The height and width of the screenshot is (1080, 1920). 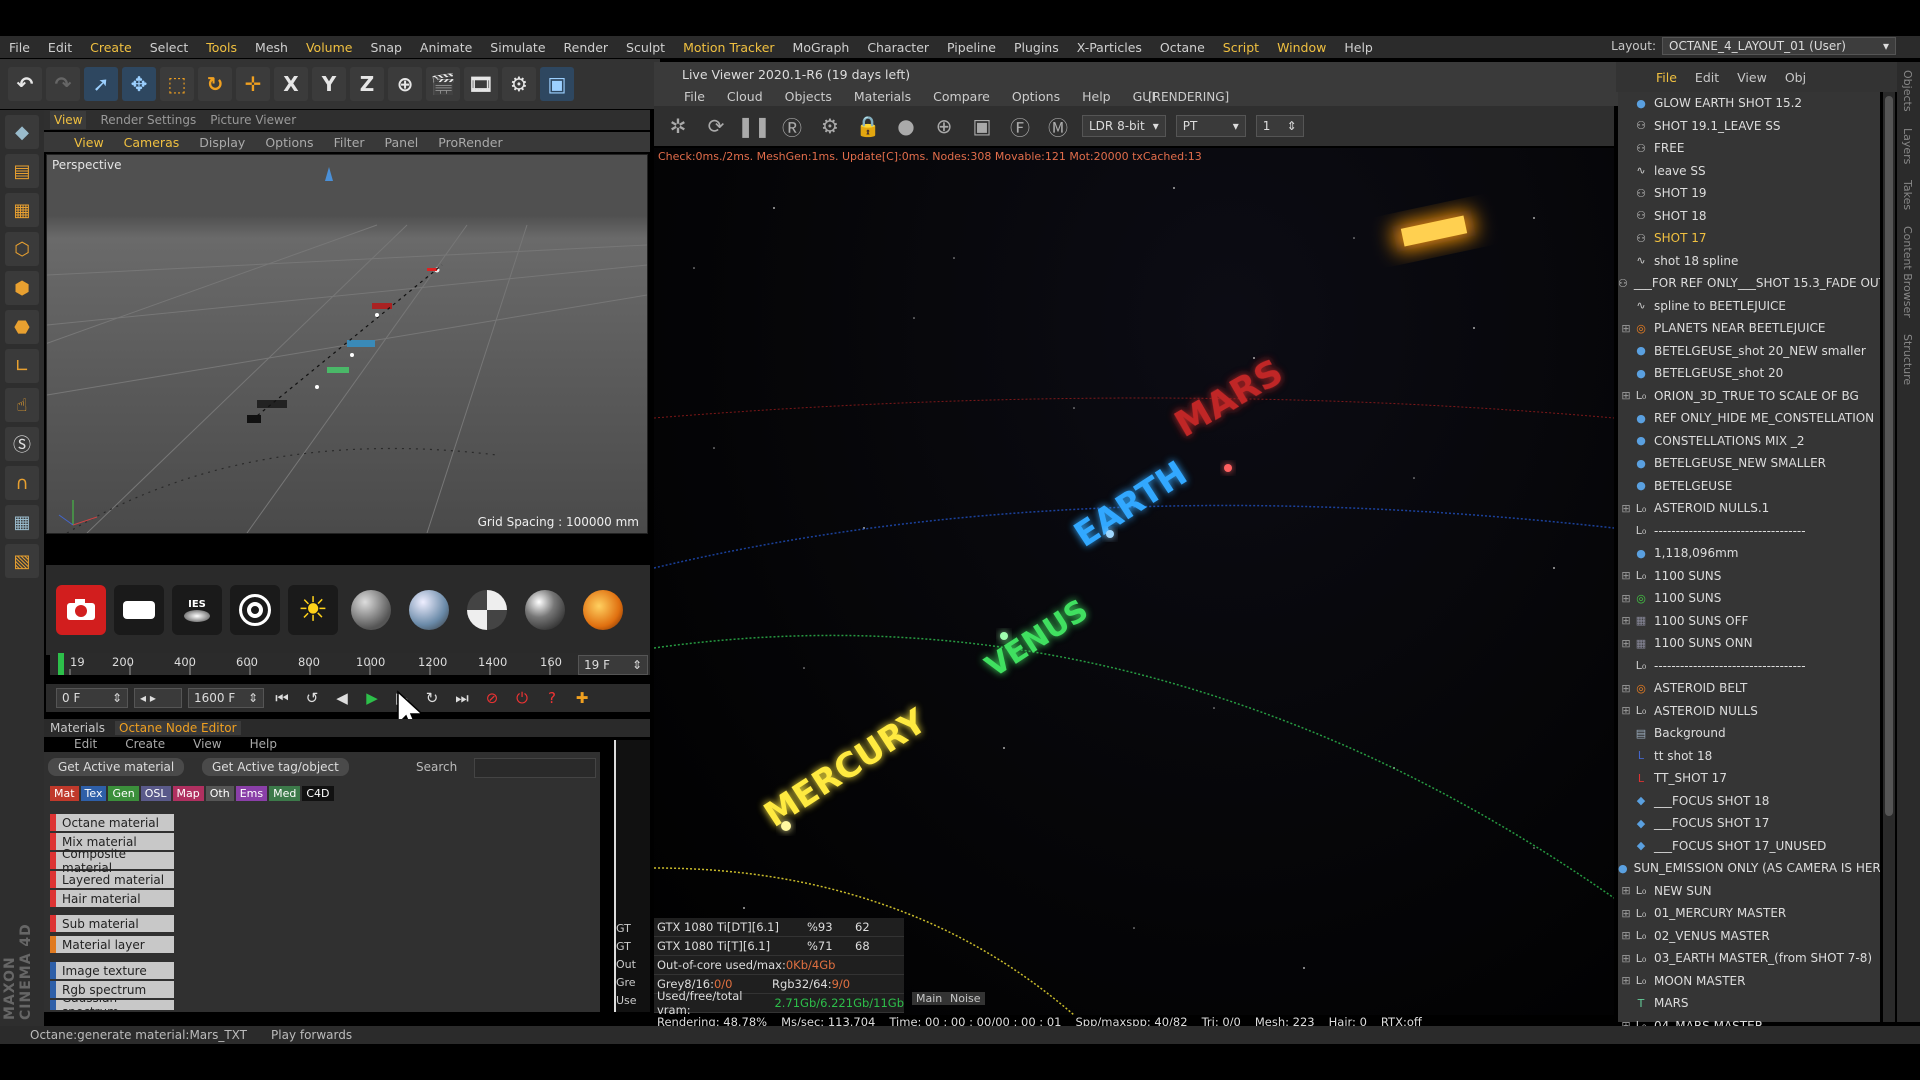 I want to click on select-tool-button: ➚, so click(x=101, y=84).